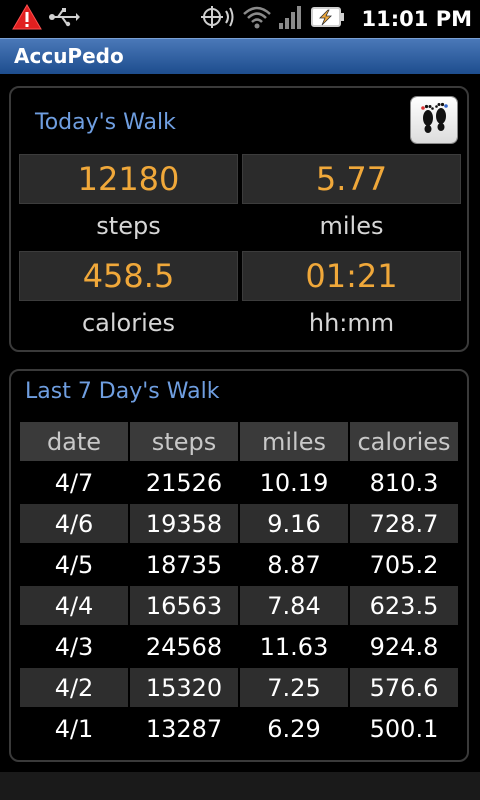  What do you see at coordinates (218, 19) in the screenshot?
I see `gps-icon` at bounding box center [218, 19].